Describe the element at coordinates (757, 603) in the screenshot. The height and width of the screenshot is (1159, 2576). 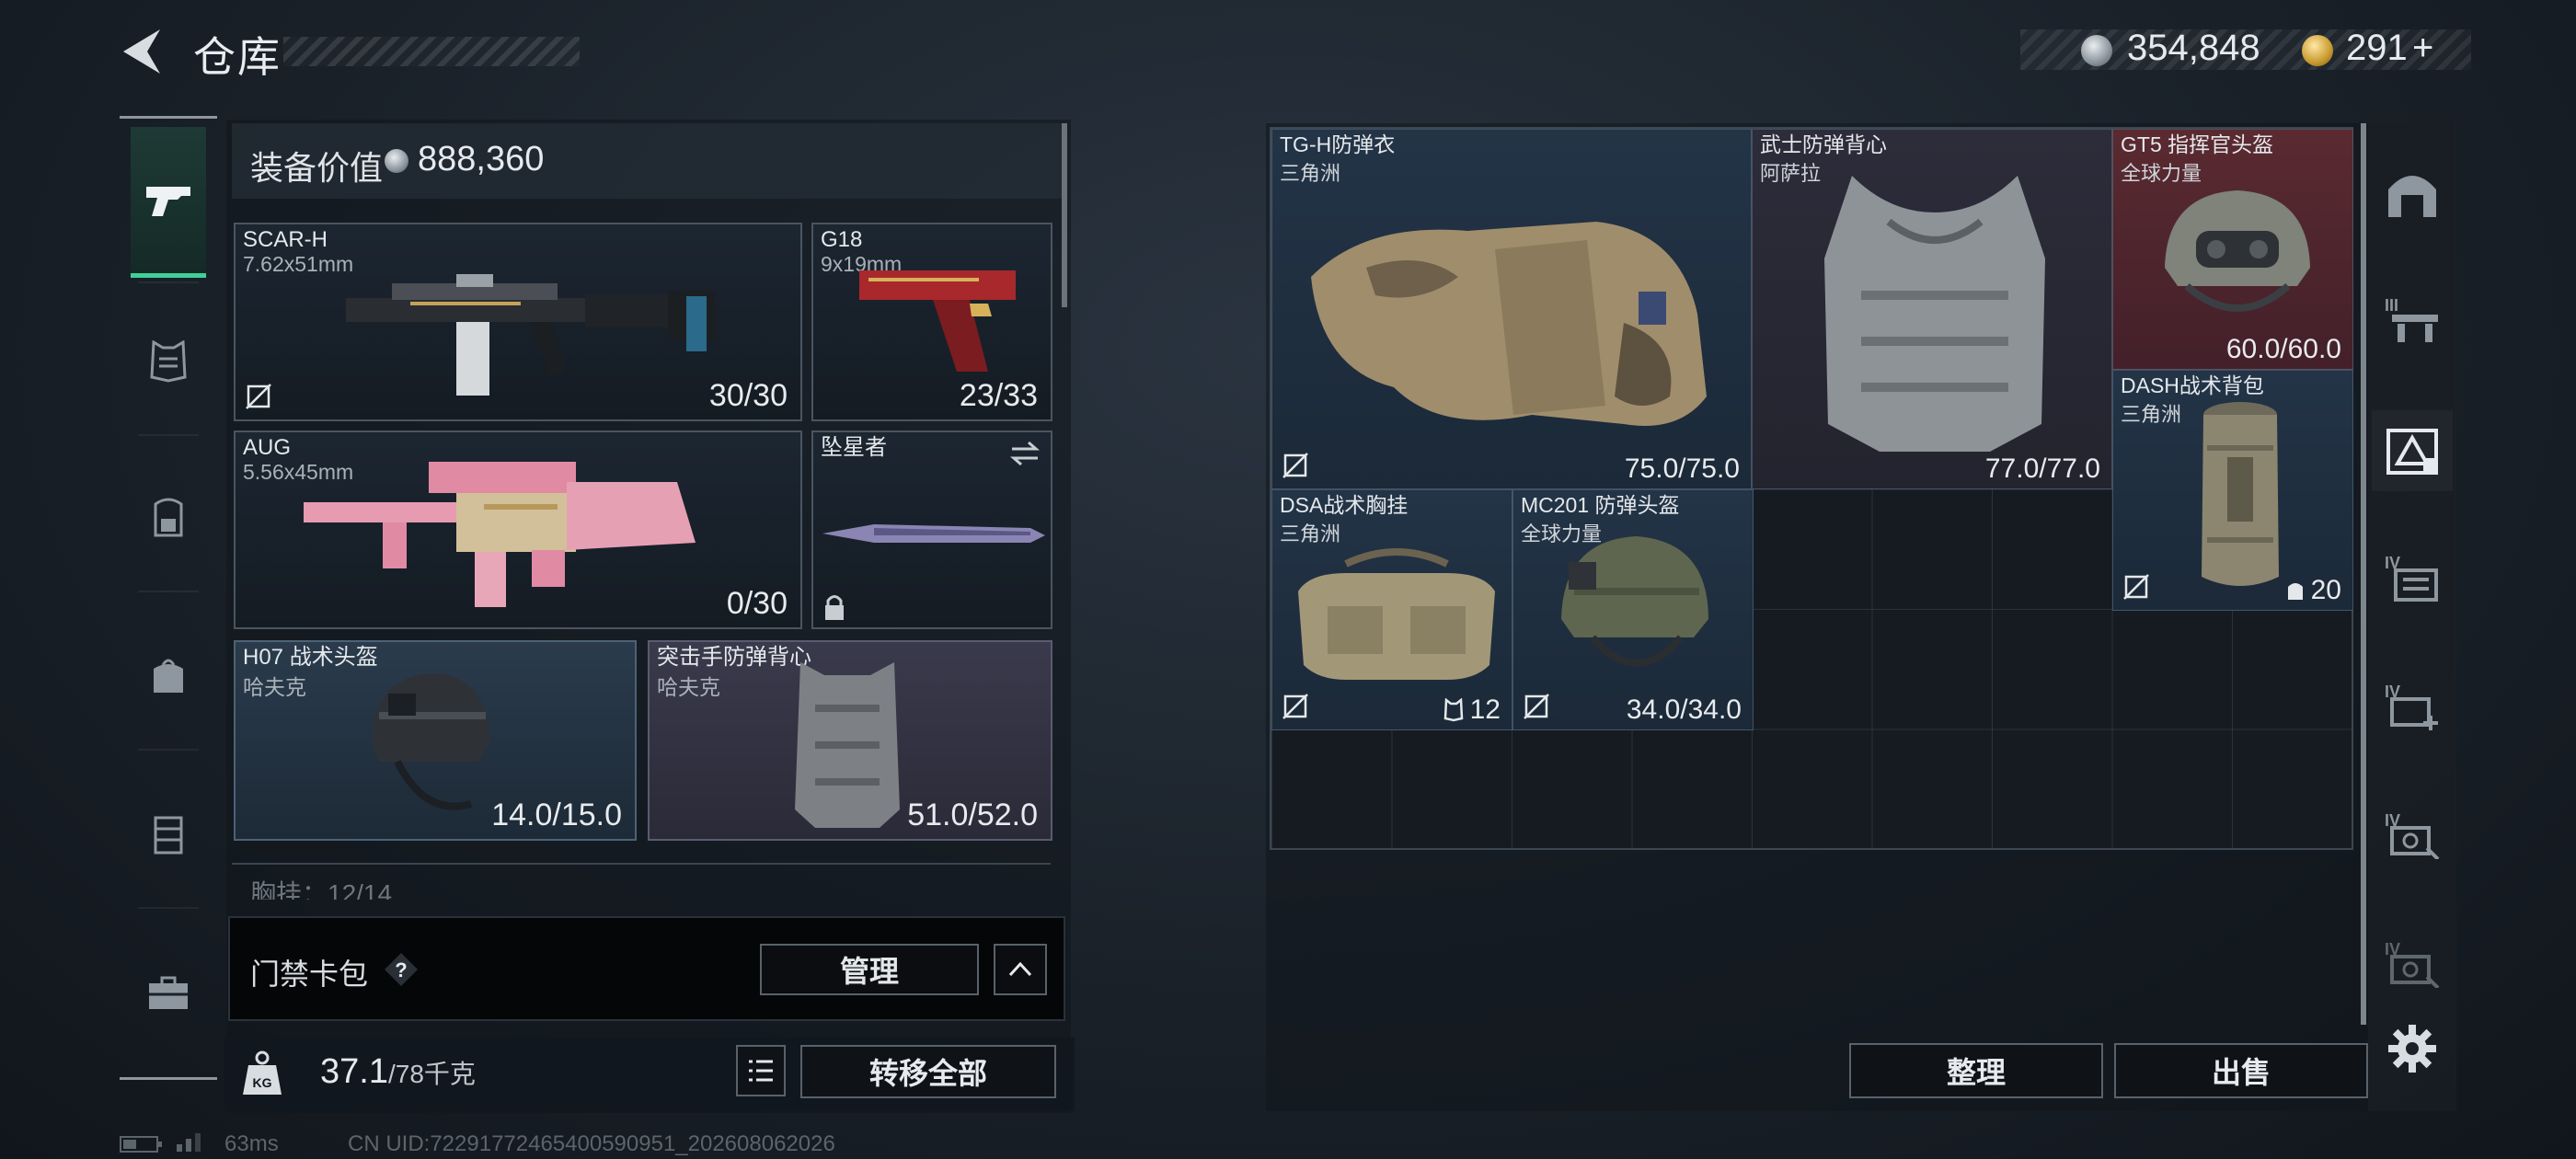
I see `ammo-count: 0/30` at that location.